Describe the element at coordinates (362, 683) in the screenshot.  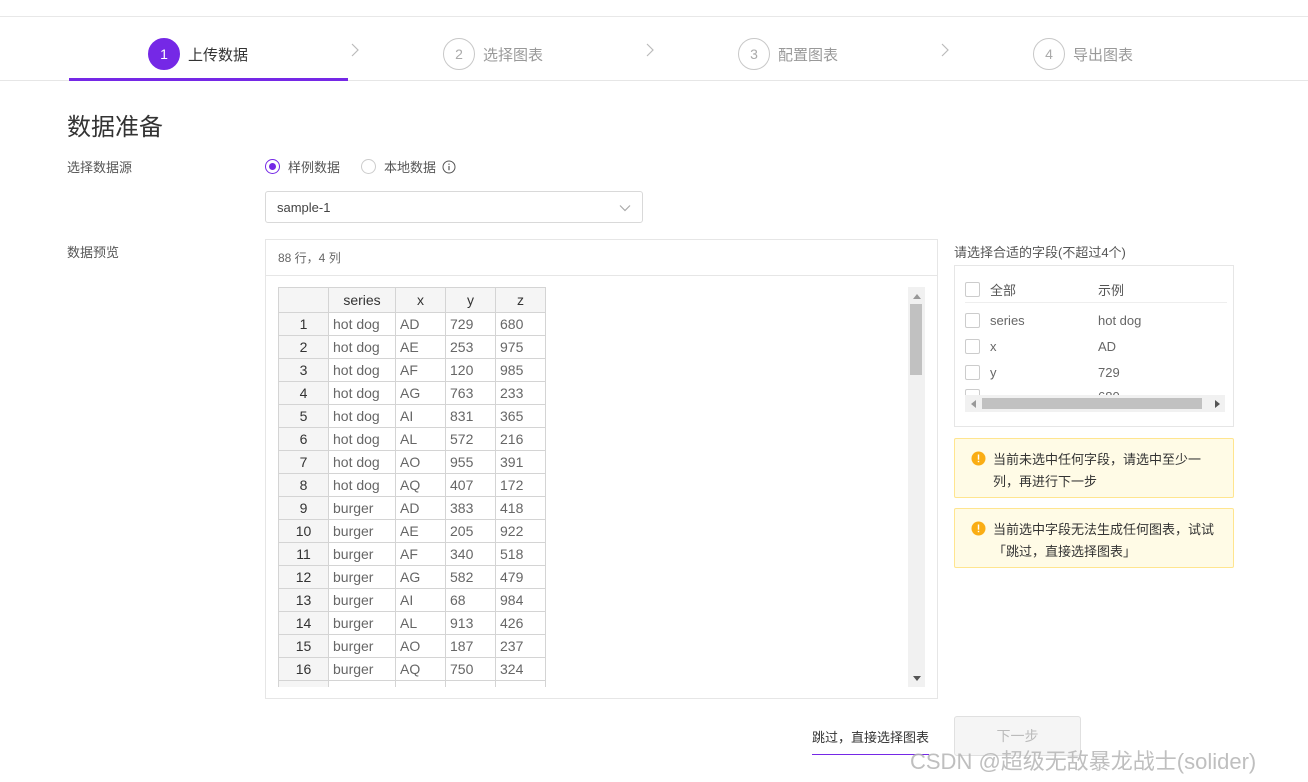
I see `cell-series` at that location.